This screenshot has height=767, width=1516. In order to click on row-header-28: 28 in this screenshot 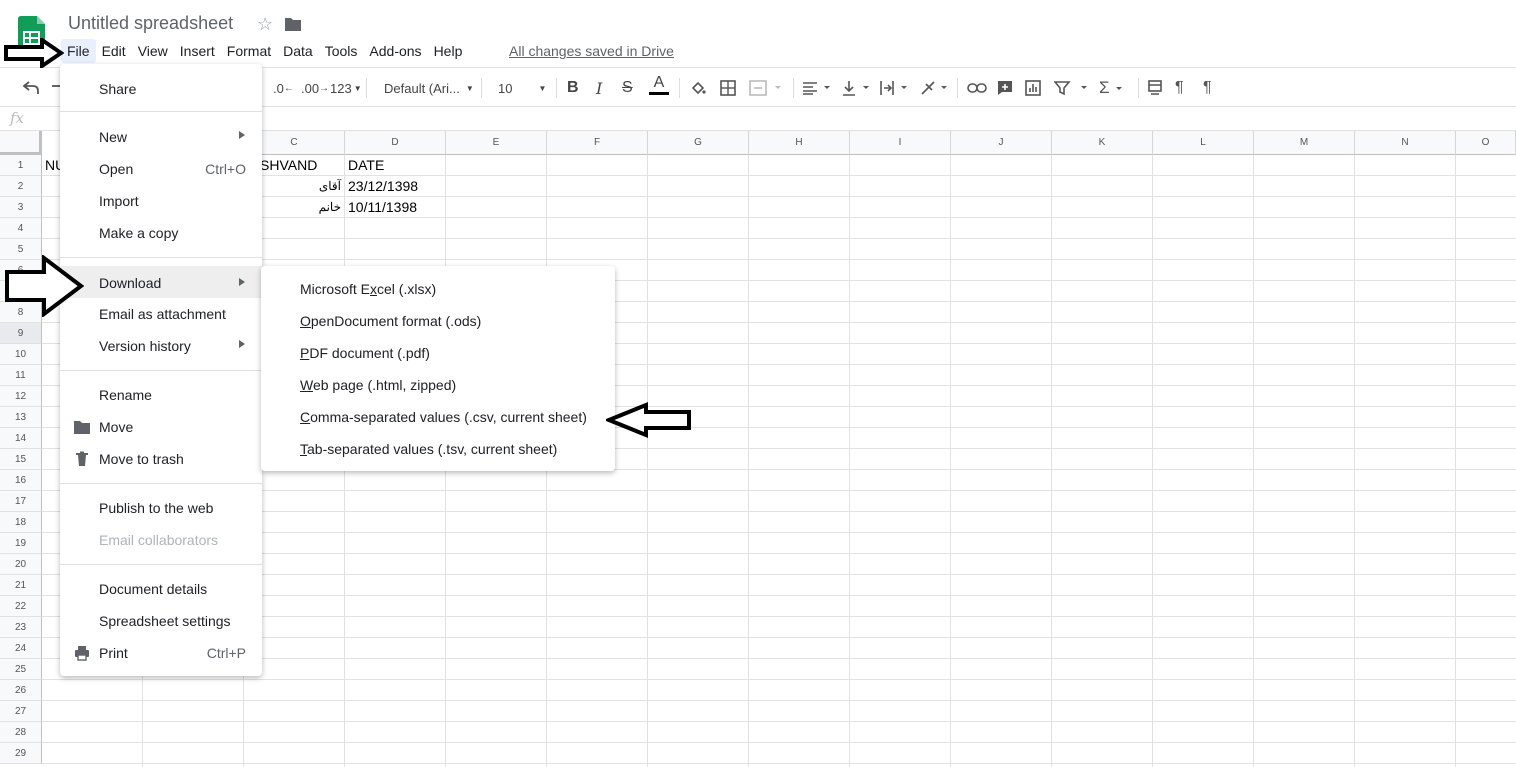, I will do `click(21, 732)`.